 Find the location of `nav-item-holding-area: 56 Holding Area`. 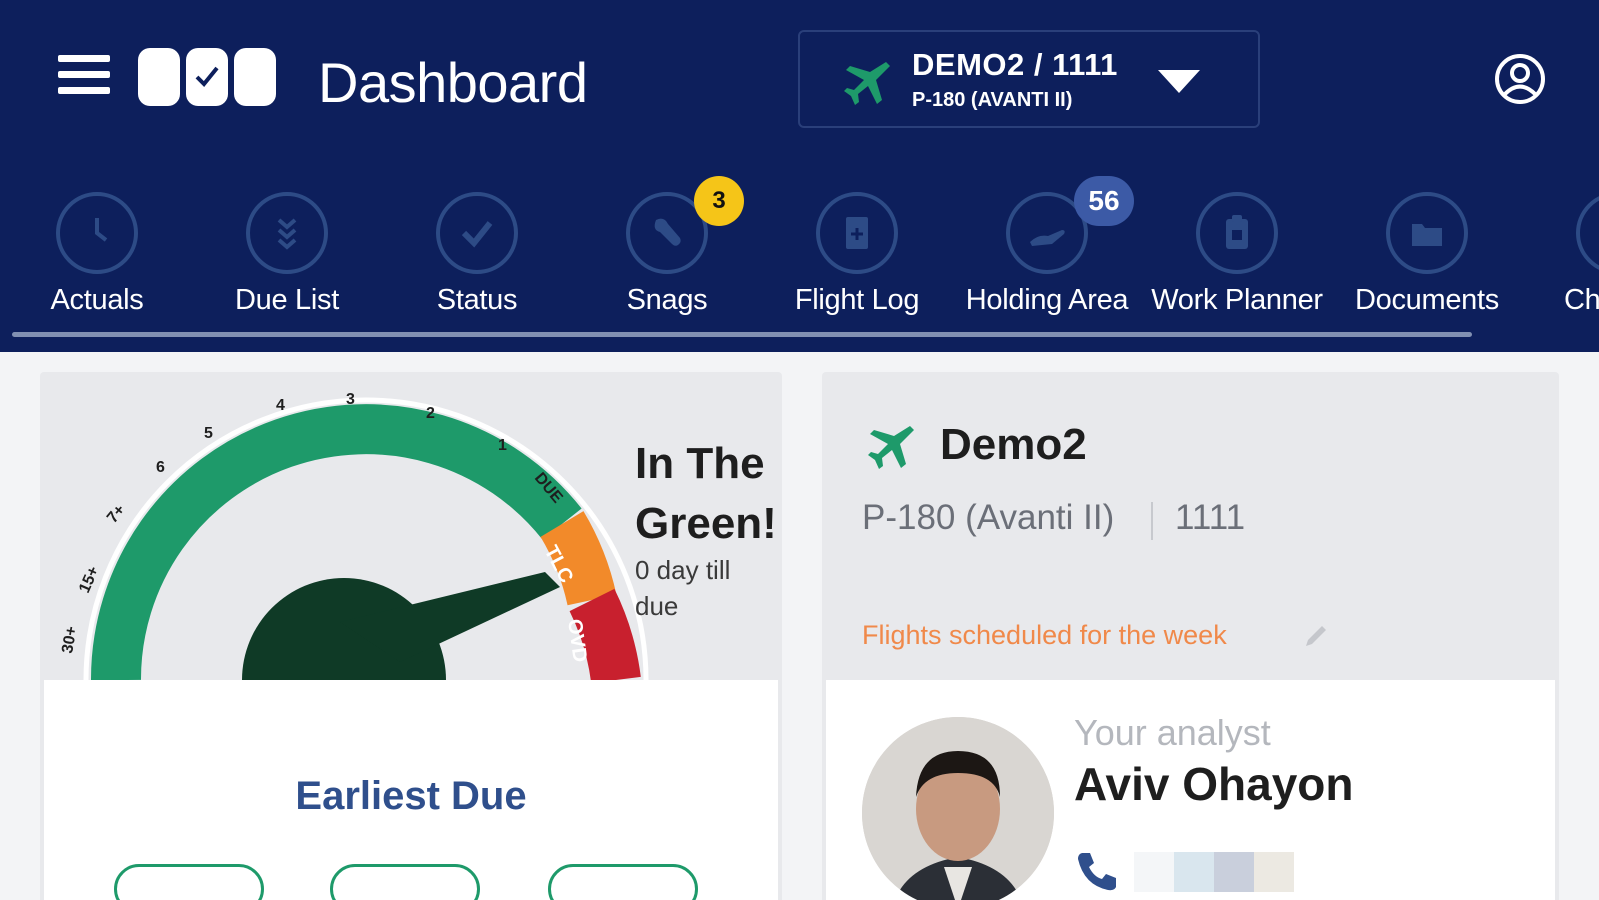

nav-item-holding-area: 56 Holding Area is located at coordinates (1047, 246).